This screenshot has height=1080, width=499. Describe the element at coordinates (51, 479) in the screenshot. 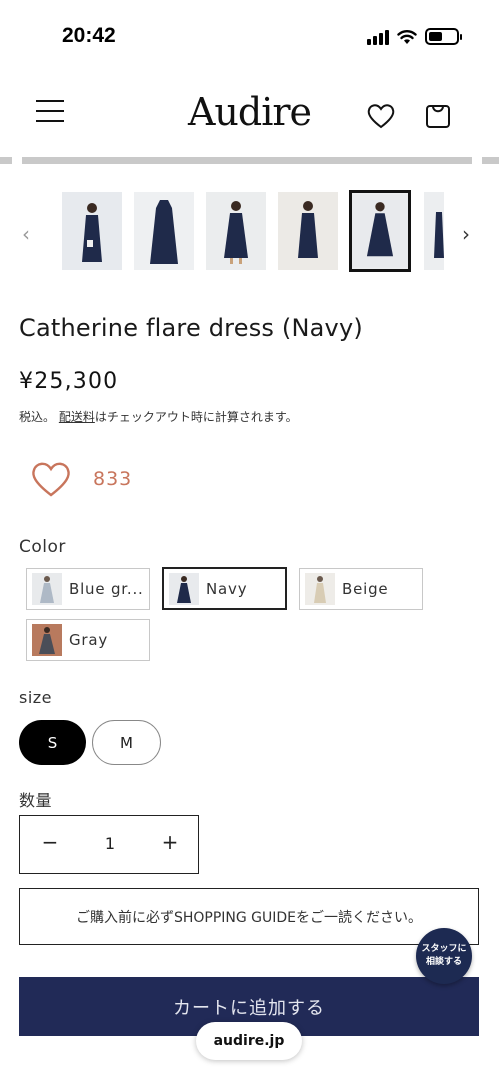

I see `favorite-heart-icon` at that location.